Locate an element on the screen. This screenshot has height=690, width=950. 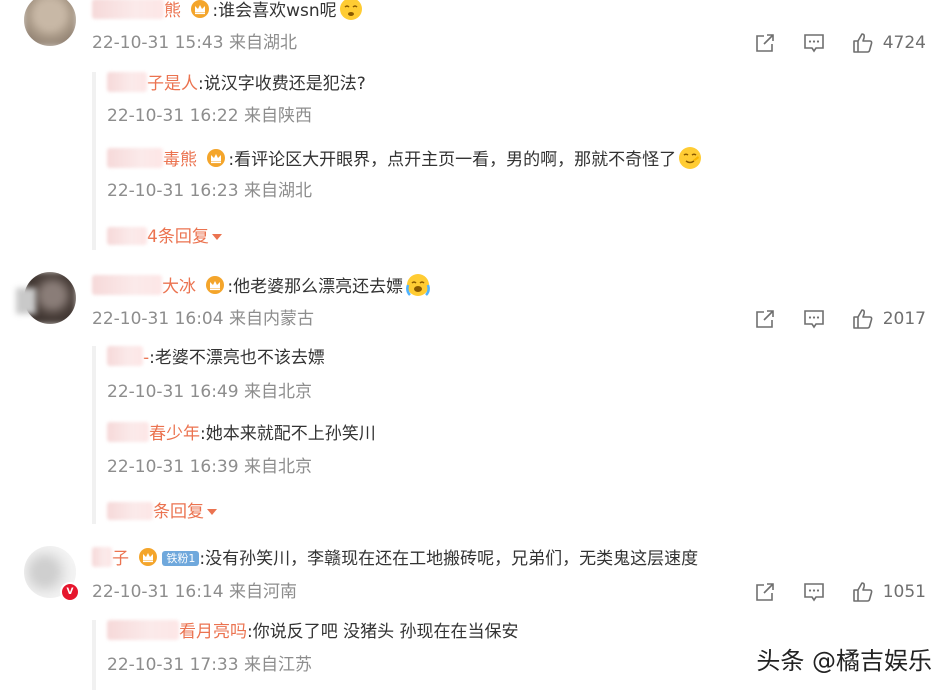
reply-text: :说汉字收费还是犯法? is located at coordinates (282, 84).